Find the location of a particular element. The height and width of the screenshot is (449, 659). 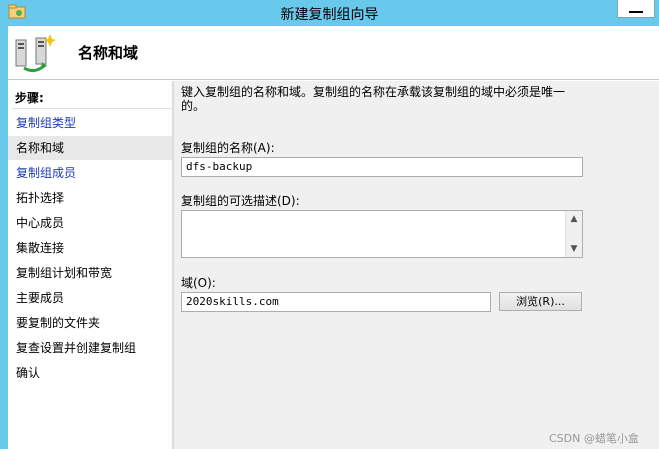

step-folders: 要复制的文件夹 is located at coordinates (58, 323).